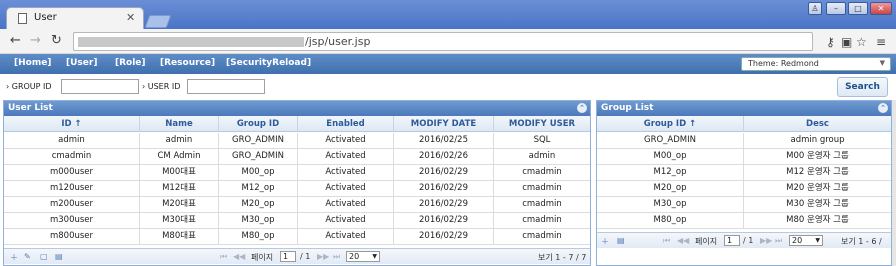  Describe the element at coordinates (444, 140) in the screenshot. I see `cell-modify-date: 2016/02/25` at that location.